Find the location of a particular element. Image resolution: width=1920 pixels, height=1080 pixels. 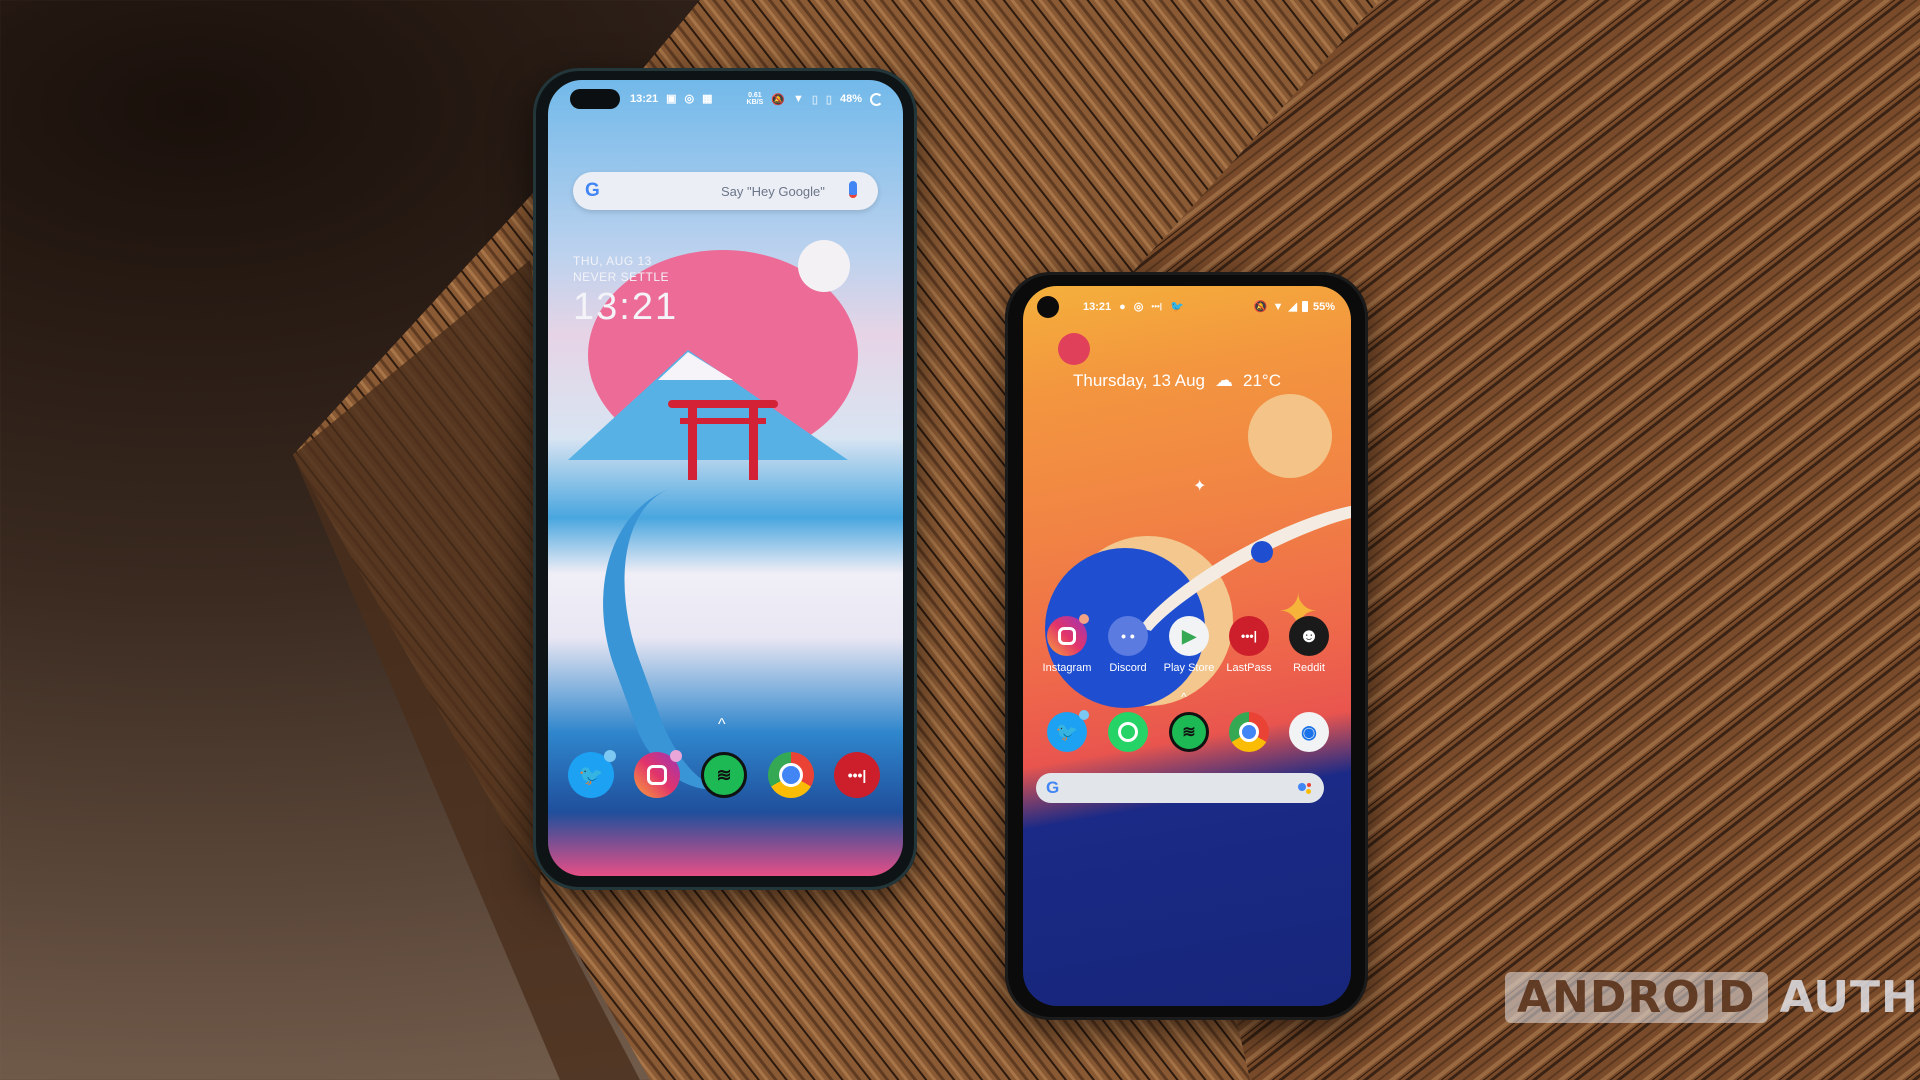

app-instagram is located at coordinates (1068, 635).